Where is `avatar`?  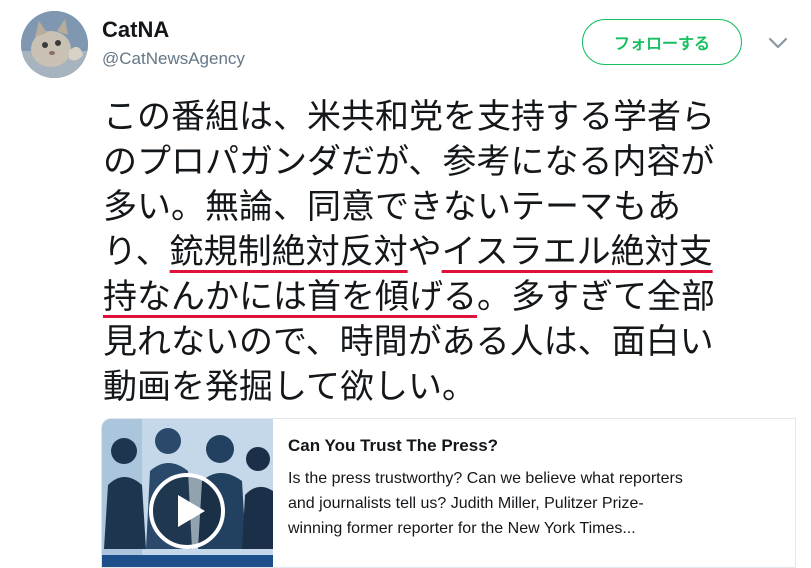 avatar is located at coordinates (54, 44).